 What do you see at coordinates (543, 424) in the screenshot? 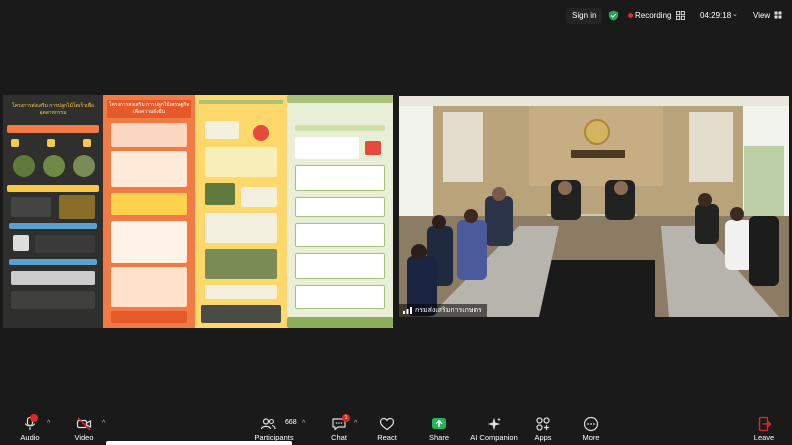
I see `apps-icon` at bounding box center [543, 424].